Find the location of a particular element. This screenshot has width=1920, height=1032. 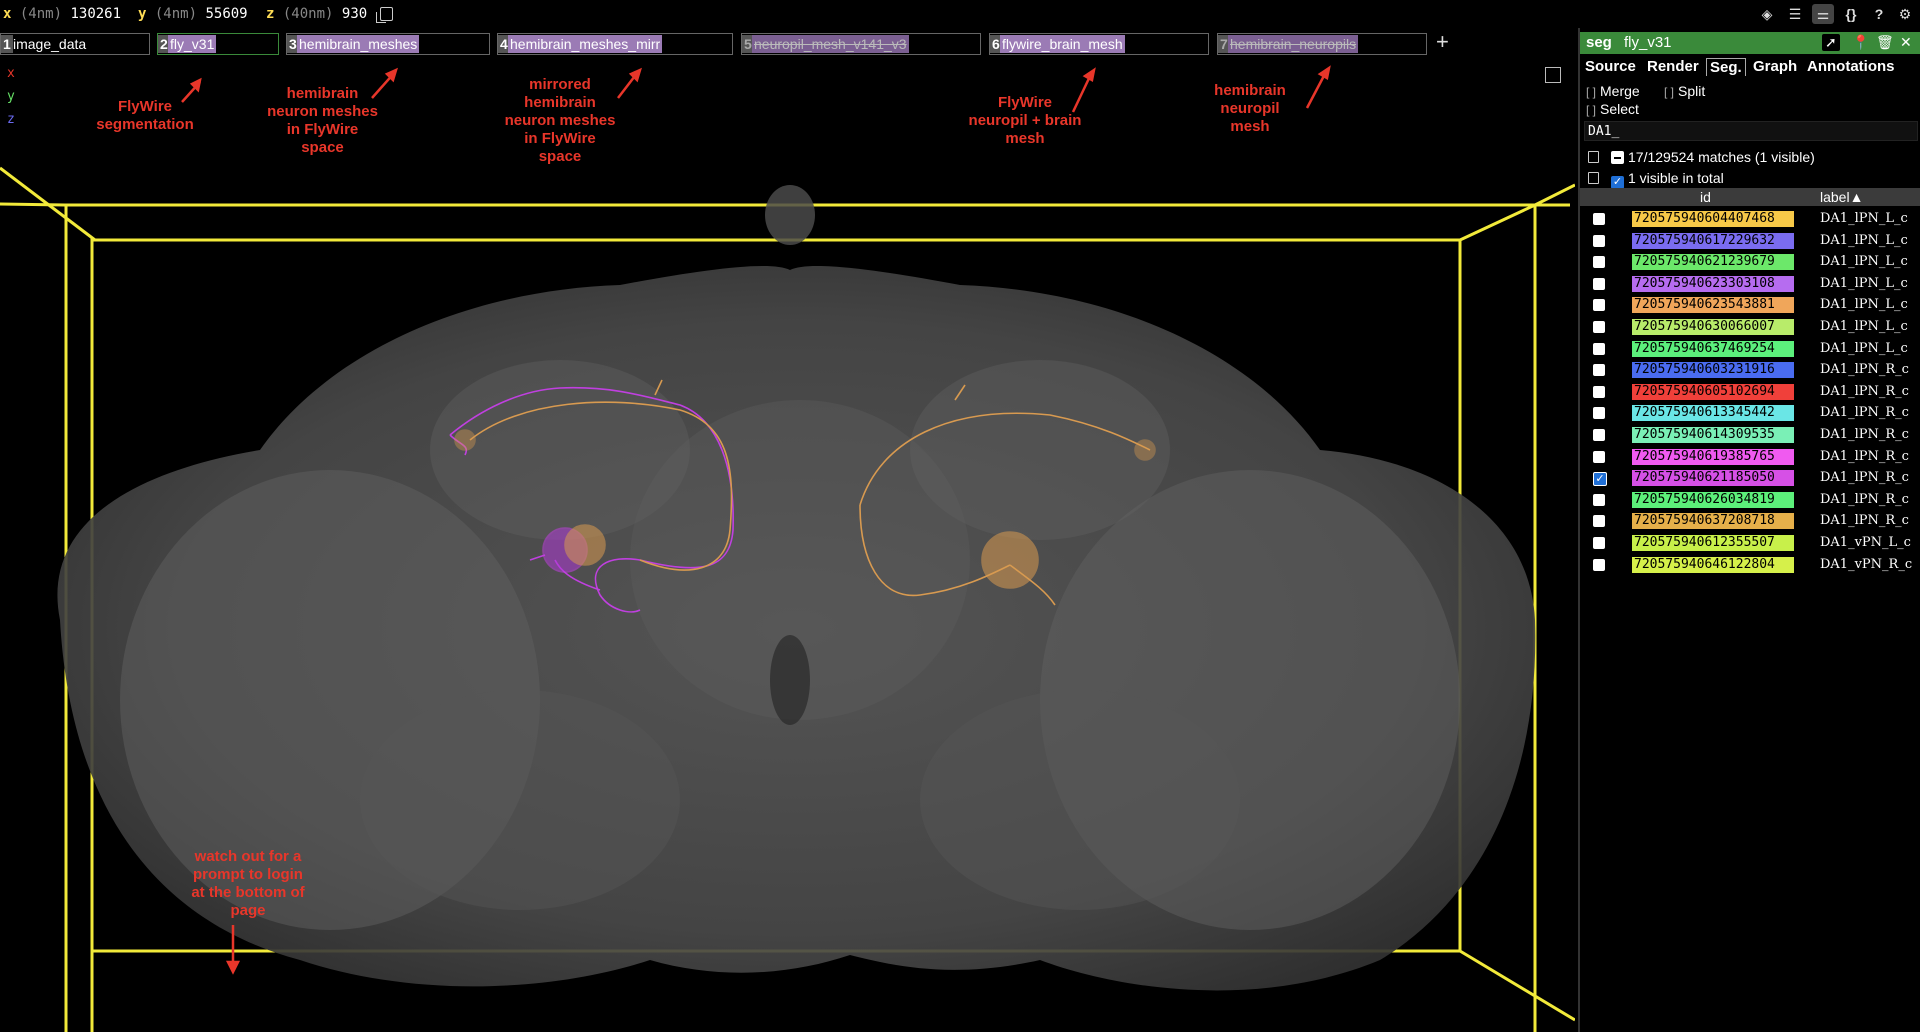

segment-row: 720575940613345442 DA1_lPN_R_c is located at coordinates (1750, 413).